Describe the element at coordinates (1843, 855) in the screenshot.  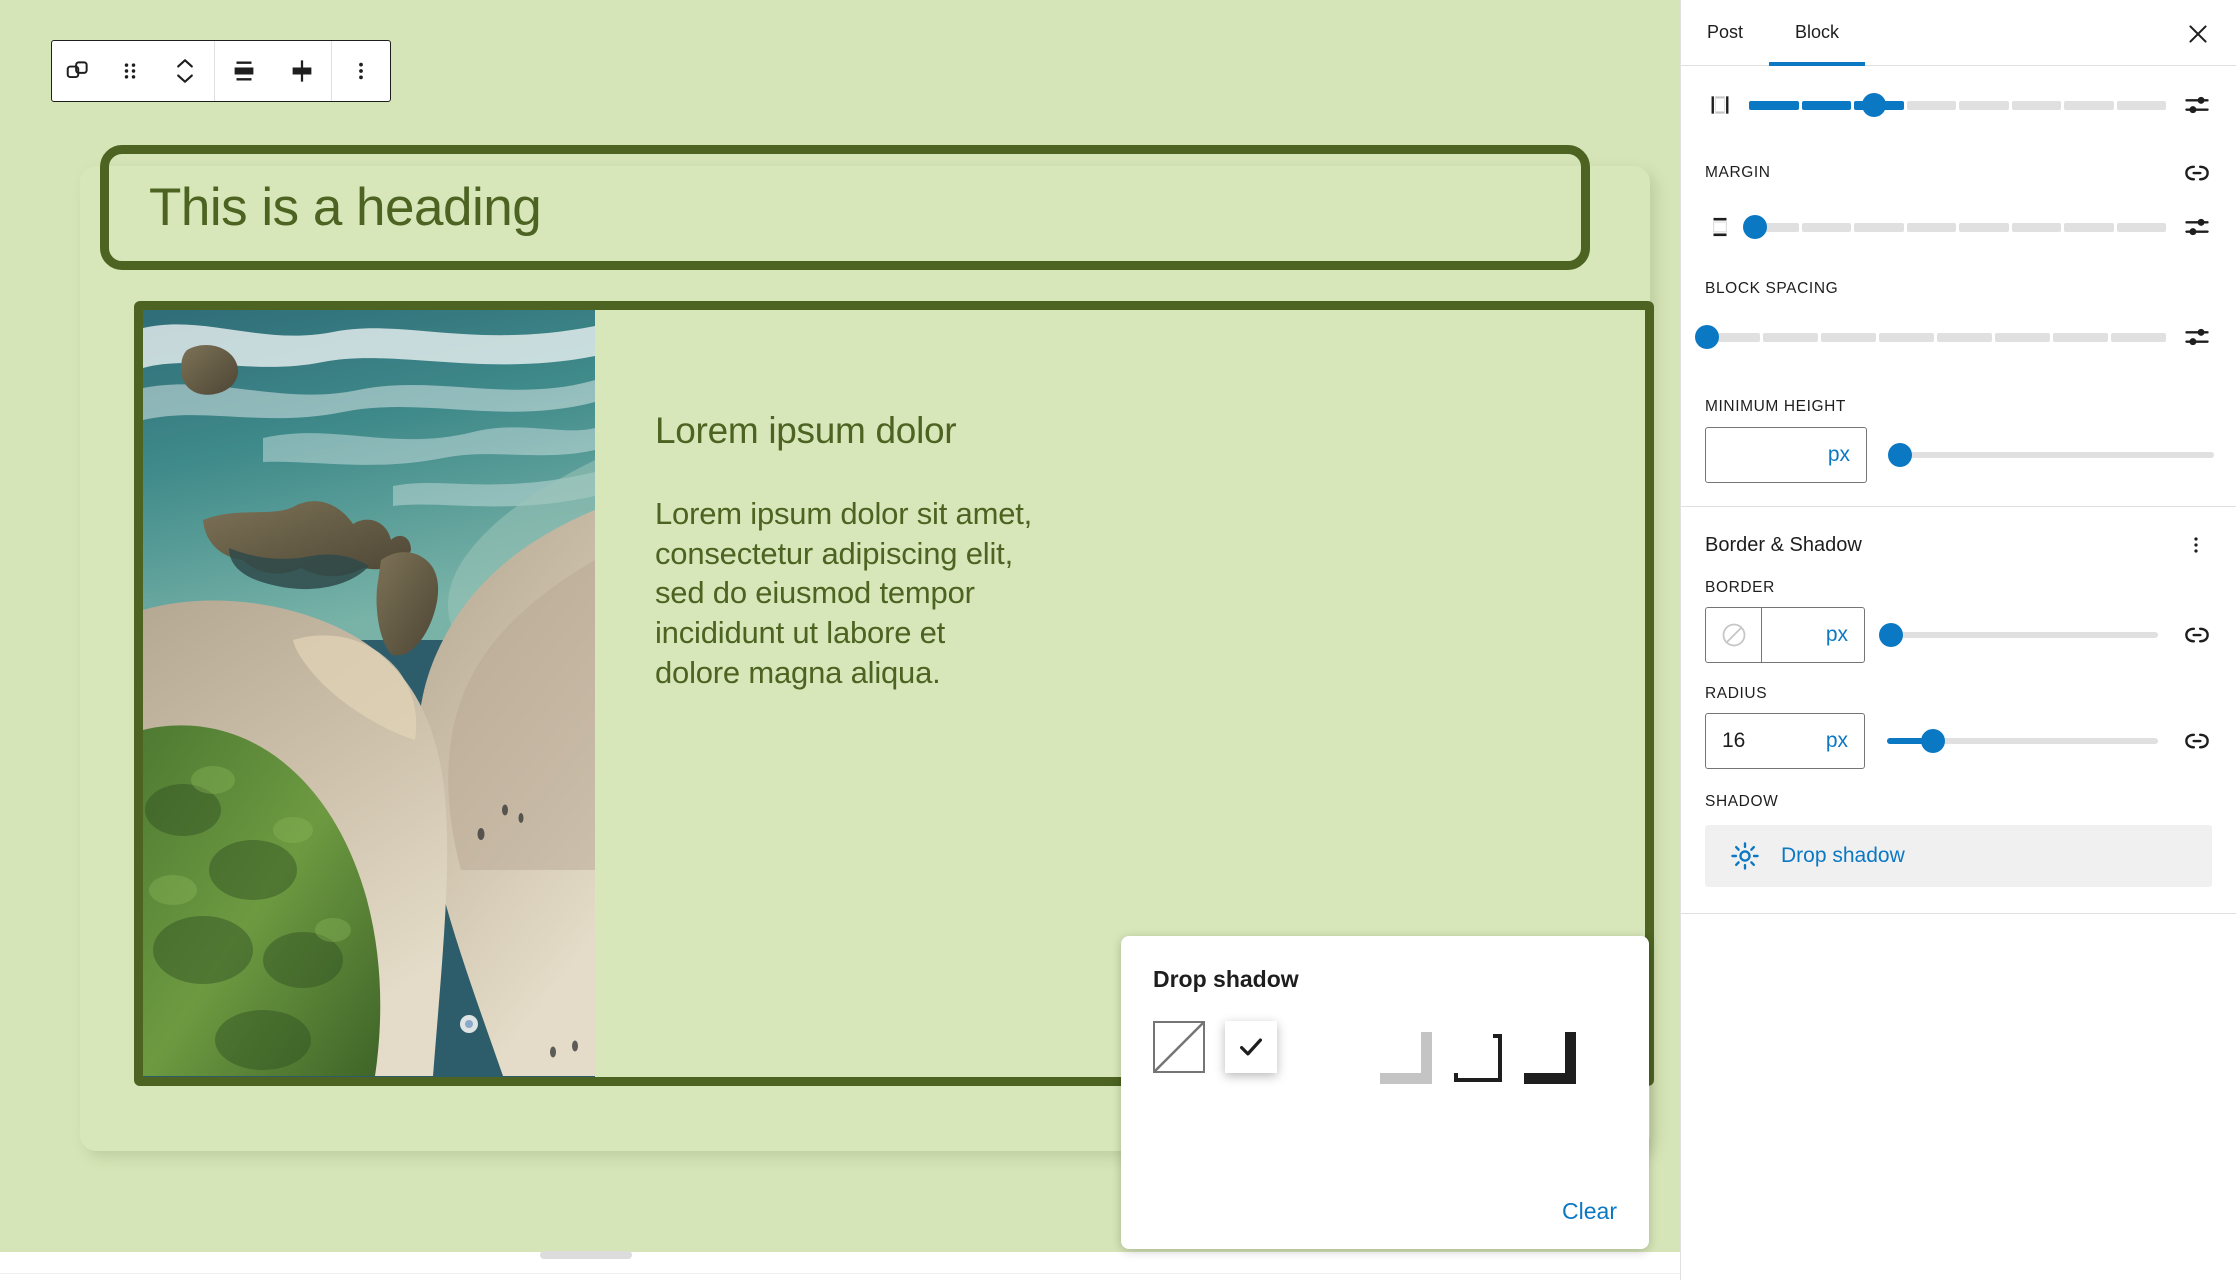
I see `shadow-value-label: Drop shadow` at that location.